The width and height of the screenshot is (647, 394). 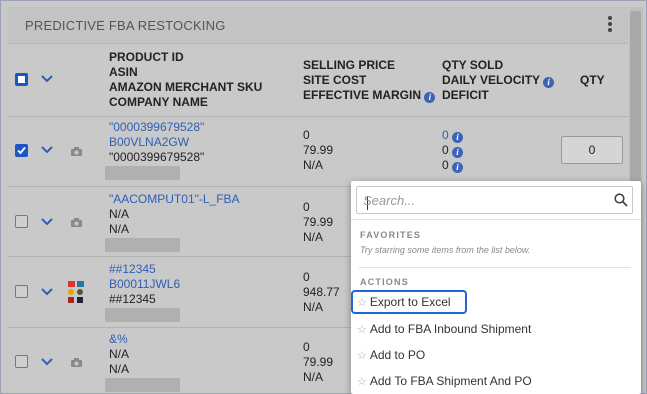 I want to click on product-id-link: "AACOMPUT01"-L_FBA, so click(x=174, y=199).